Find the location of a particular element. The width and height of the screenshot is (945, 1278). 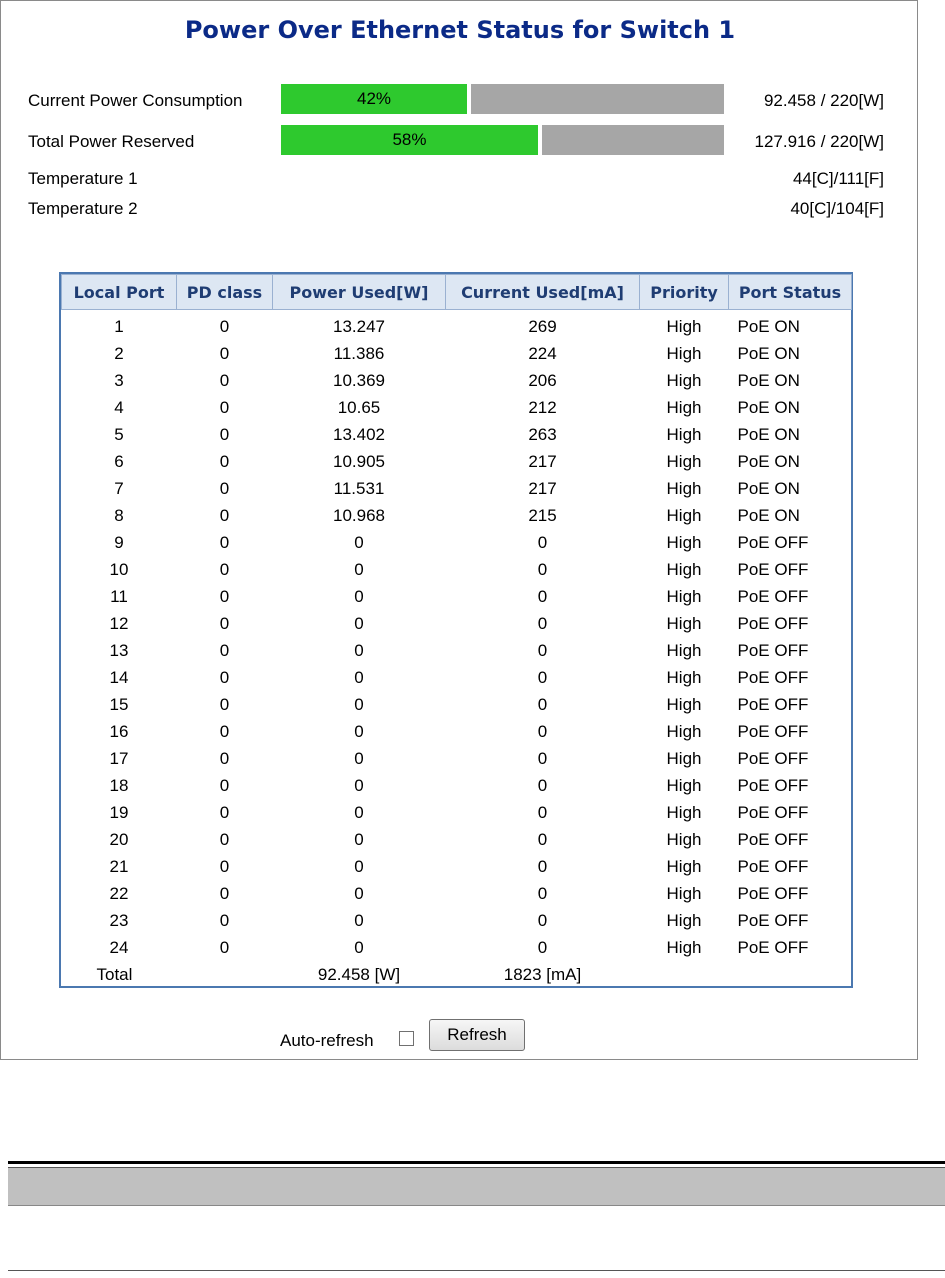

cell-power-used: 13.247 is located at coordinates (359, 326).